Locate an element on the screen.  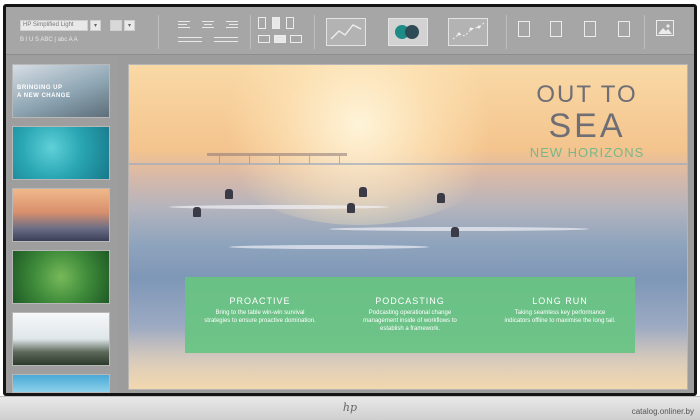
slide-thumbnail: BRINGING UP A NEW CHANGE is located at coordinates (61, 91).